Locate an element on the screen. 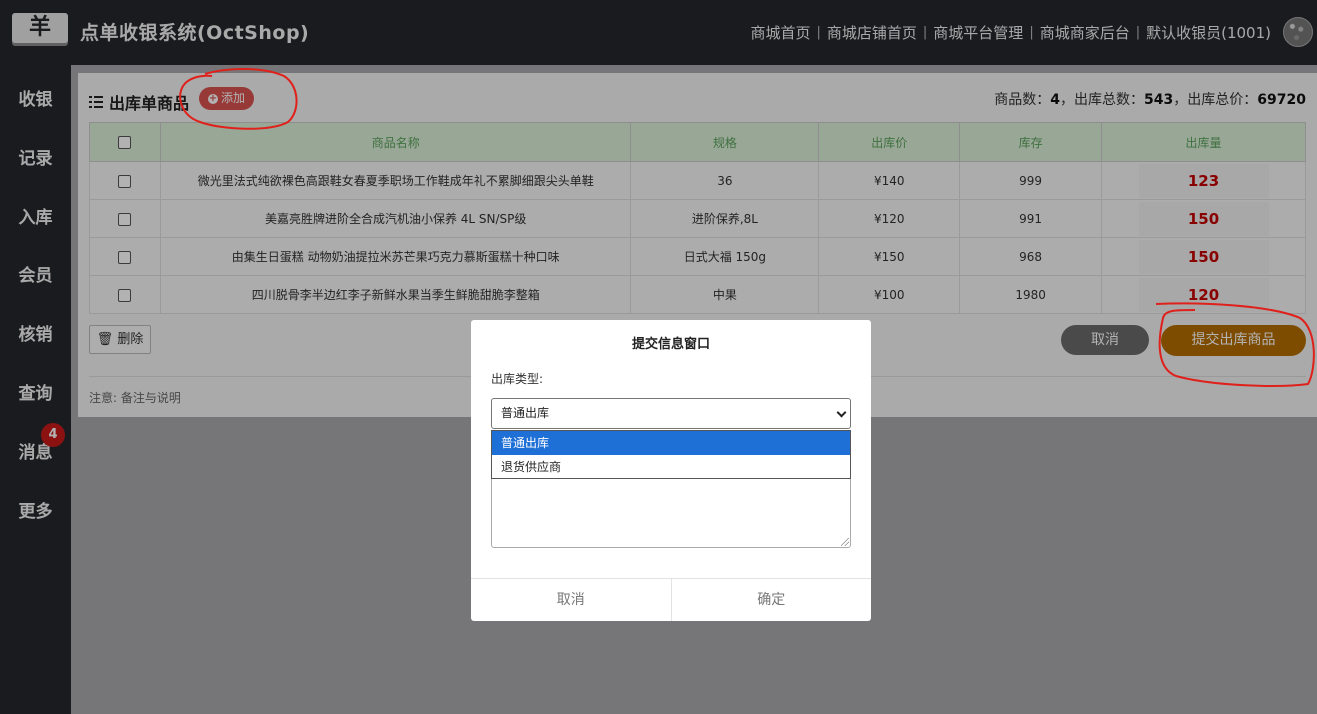  submit-info-dialog: 提交信息窗口 出库类型: 普通出库 普通出库 退货供应商 取消 确定 is located at coordinates (671, 470).